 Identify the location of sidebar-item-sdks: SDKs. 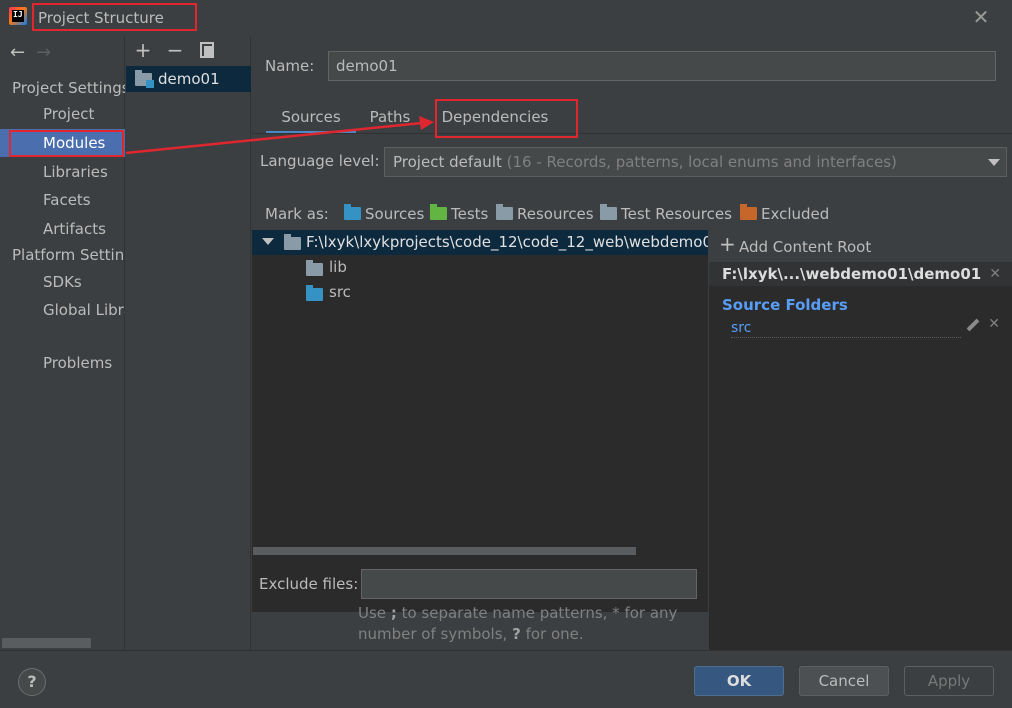
(62, 282).